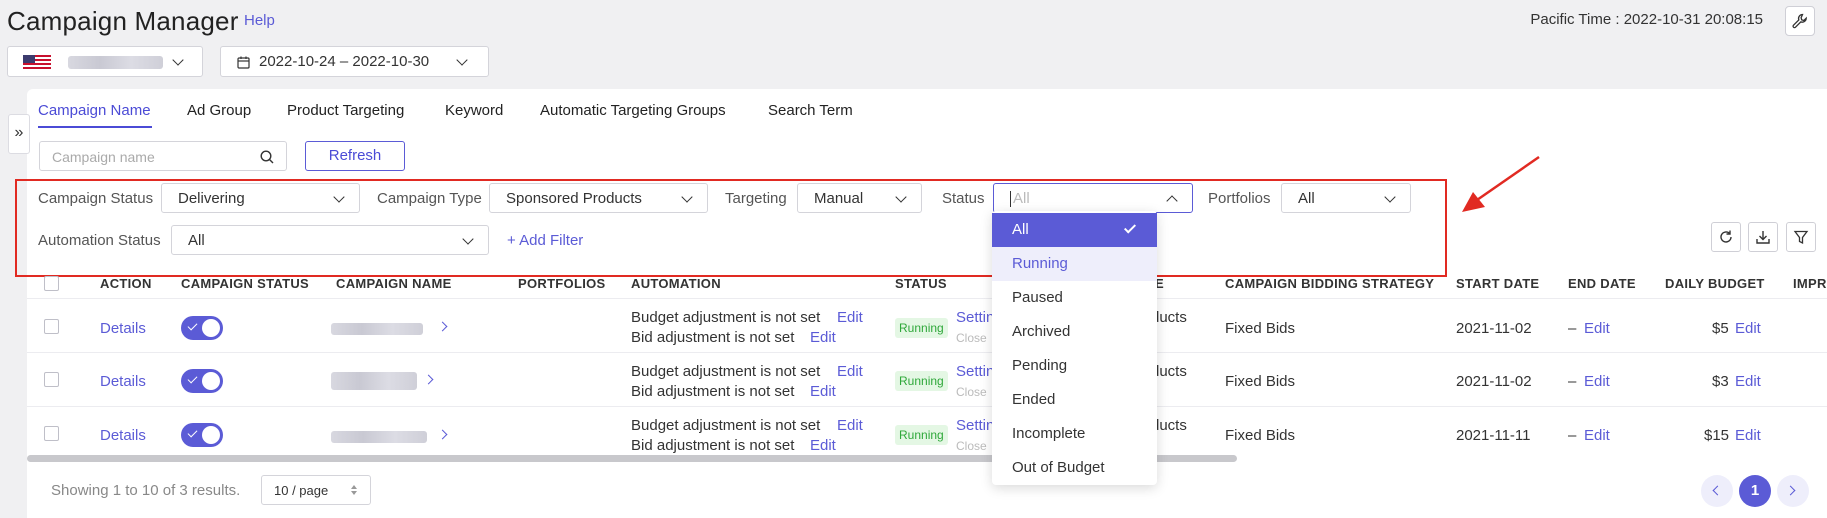 This screenshot has width=1827, height=518. What do you see at coordinates (94, 110) in the screenshot?
I see `tab-campaign-name: Campaign Name` at bounding box center [94, 110].